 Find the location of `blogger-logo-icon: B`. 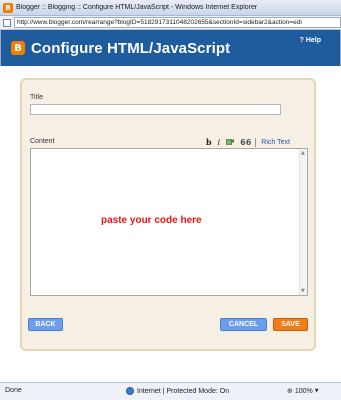

blogger-logo-icon: B is located at coordinates (18, 48).